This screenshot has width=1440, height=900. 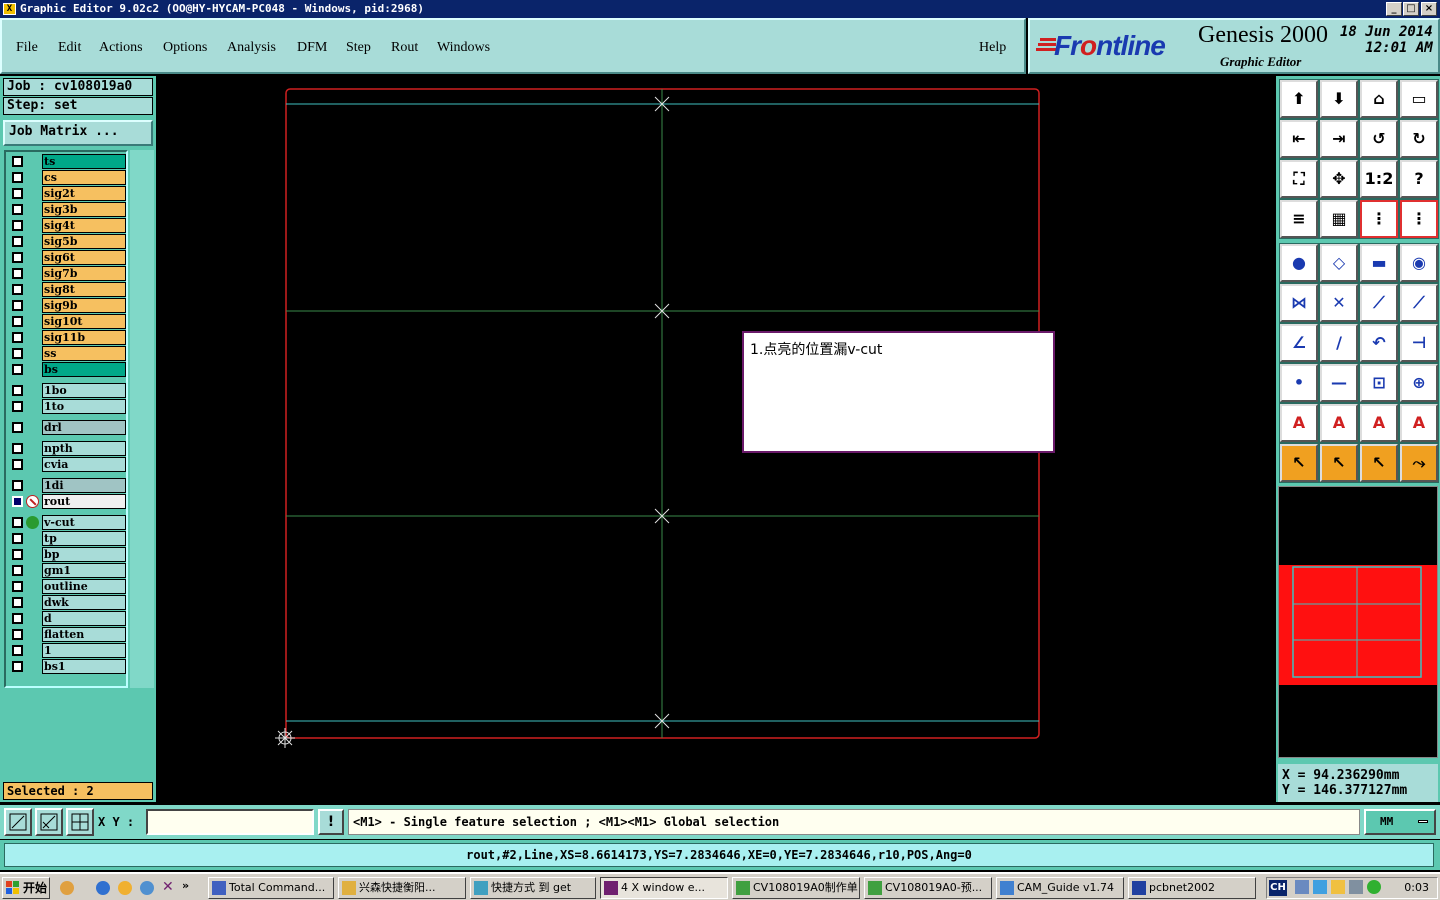 I want to click on clock: 0:03, so click(x=1416, y=888).